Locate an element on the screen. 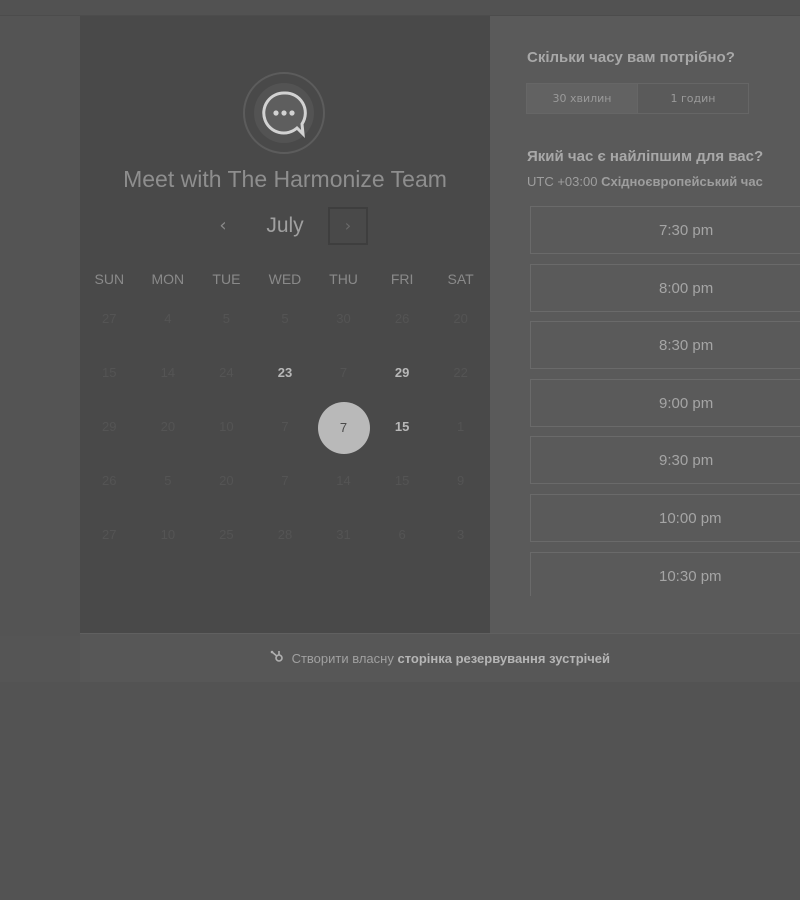 This screenshot has width=800, height=900. top-strip is located at coordinates (400, 8).